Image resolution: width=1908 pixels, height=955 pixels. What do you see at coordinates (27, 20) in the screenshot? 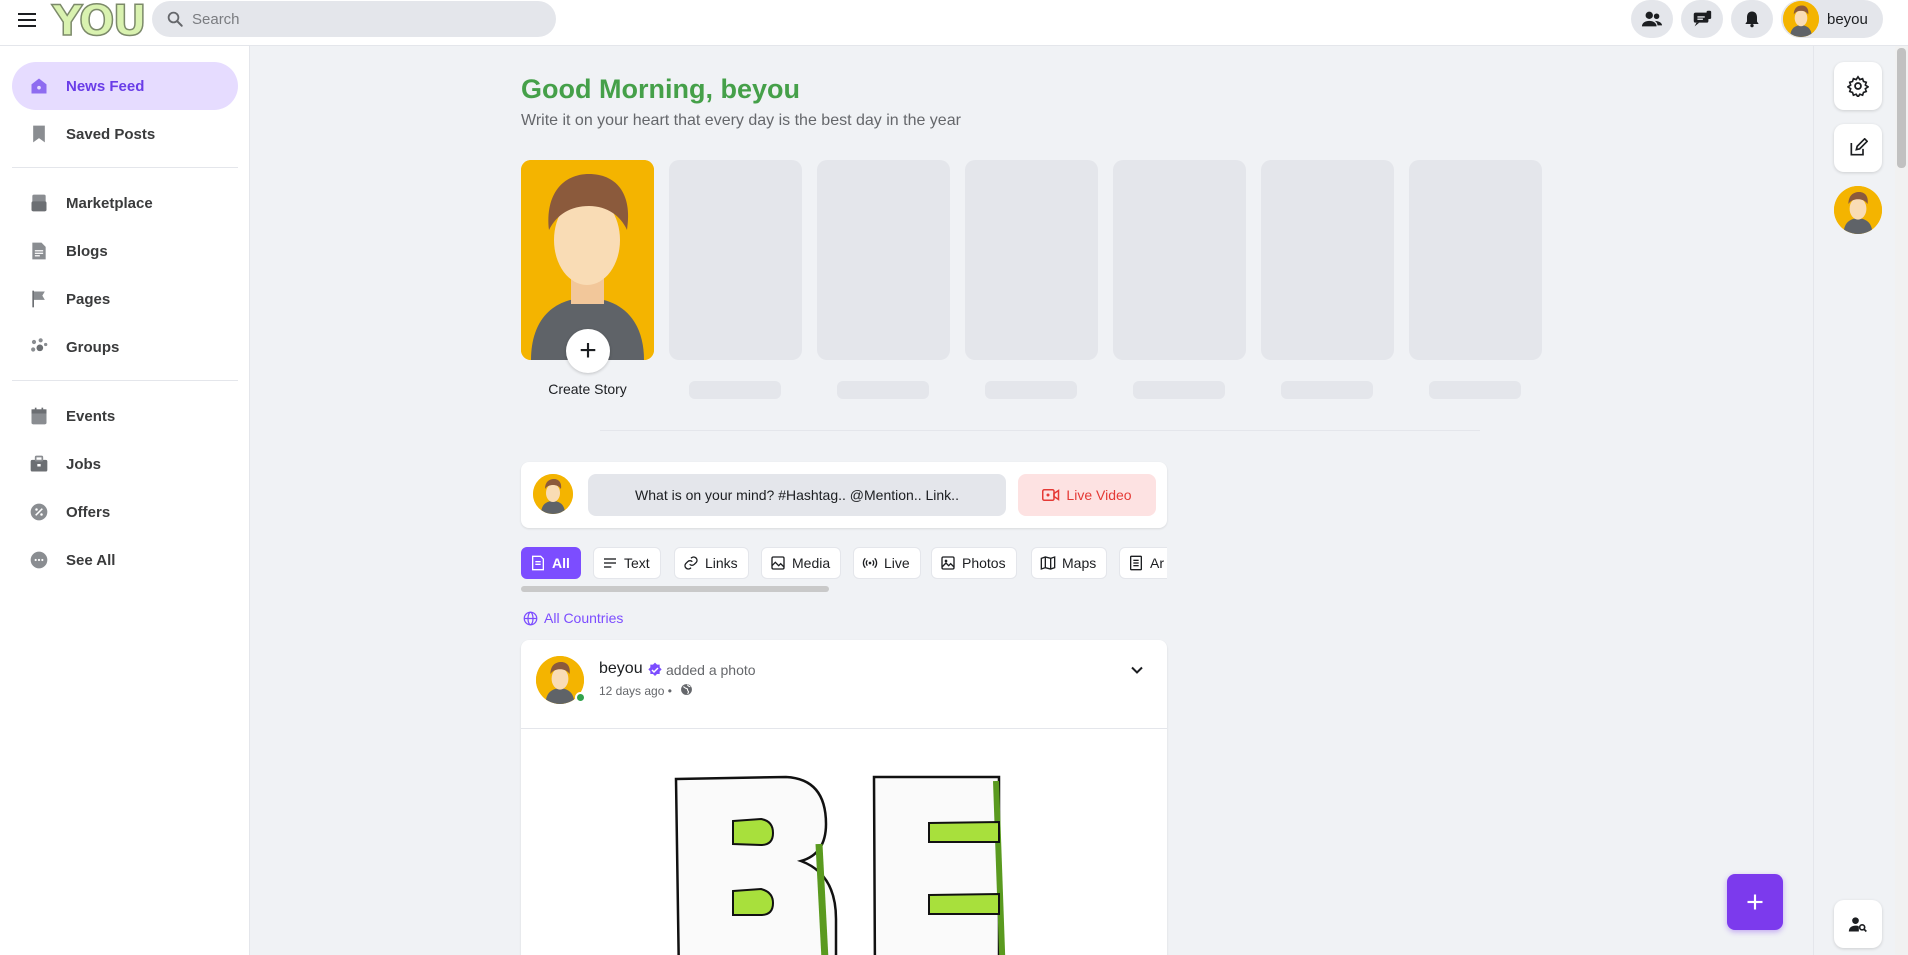
I see `menu-icon` at bounding box center [27, 20].